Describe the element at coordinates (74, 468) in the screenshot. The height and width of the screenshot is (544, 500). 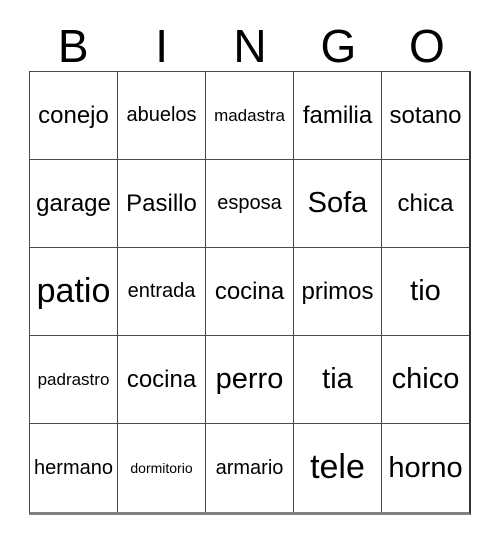
I see `bingo-cell: hermano` at that location.